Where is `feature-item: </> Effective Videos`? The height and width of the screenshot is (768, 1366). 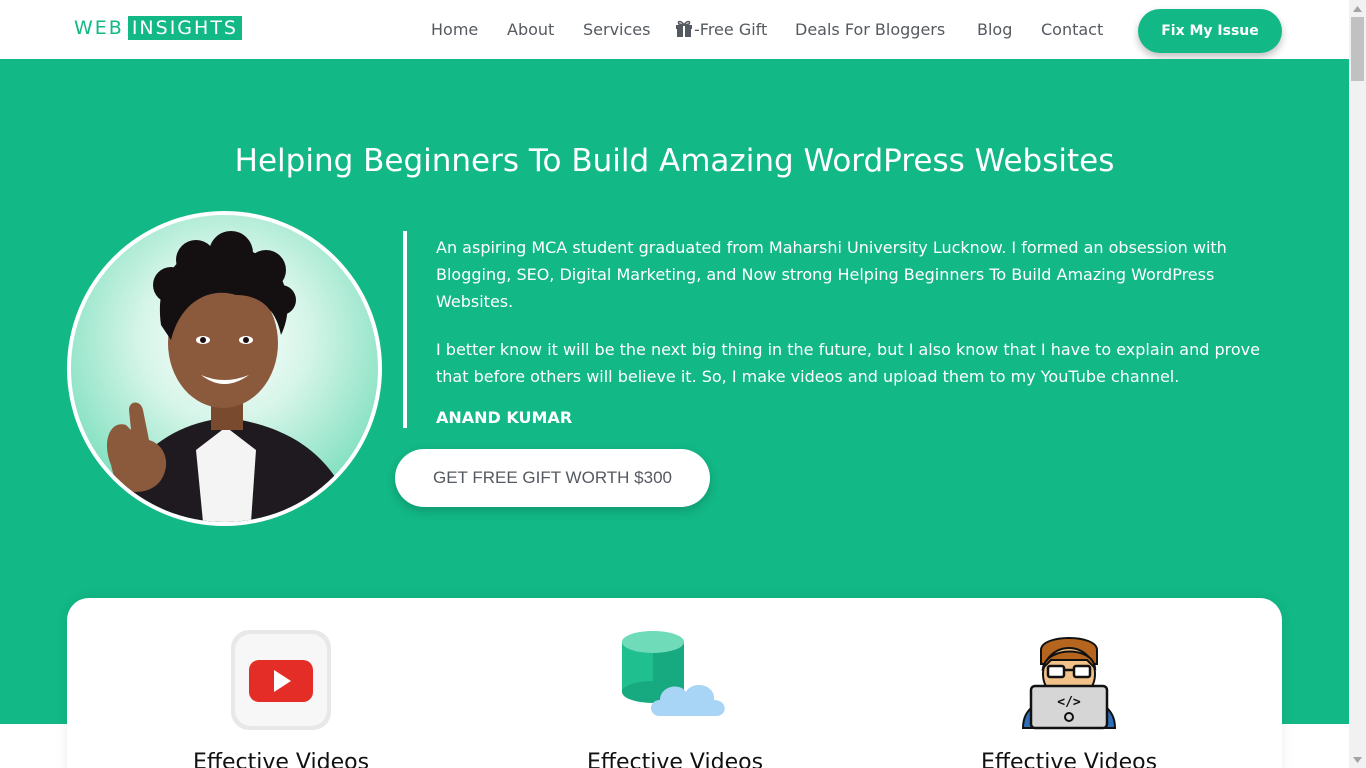 feature-item: </> Effective Videos is located at coordinates (1069, 683).